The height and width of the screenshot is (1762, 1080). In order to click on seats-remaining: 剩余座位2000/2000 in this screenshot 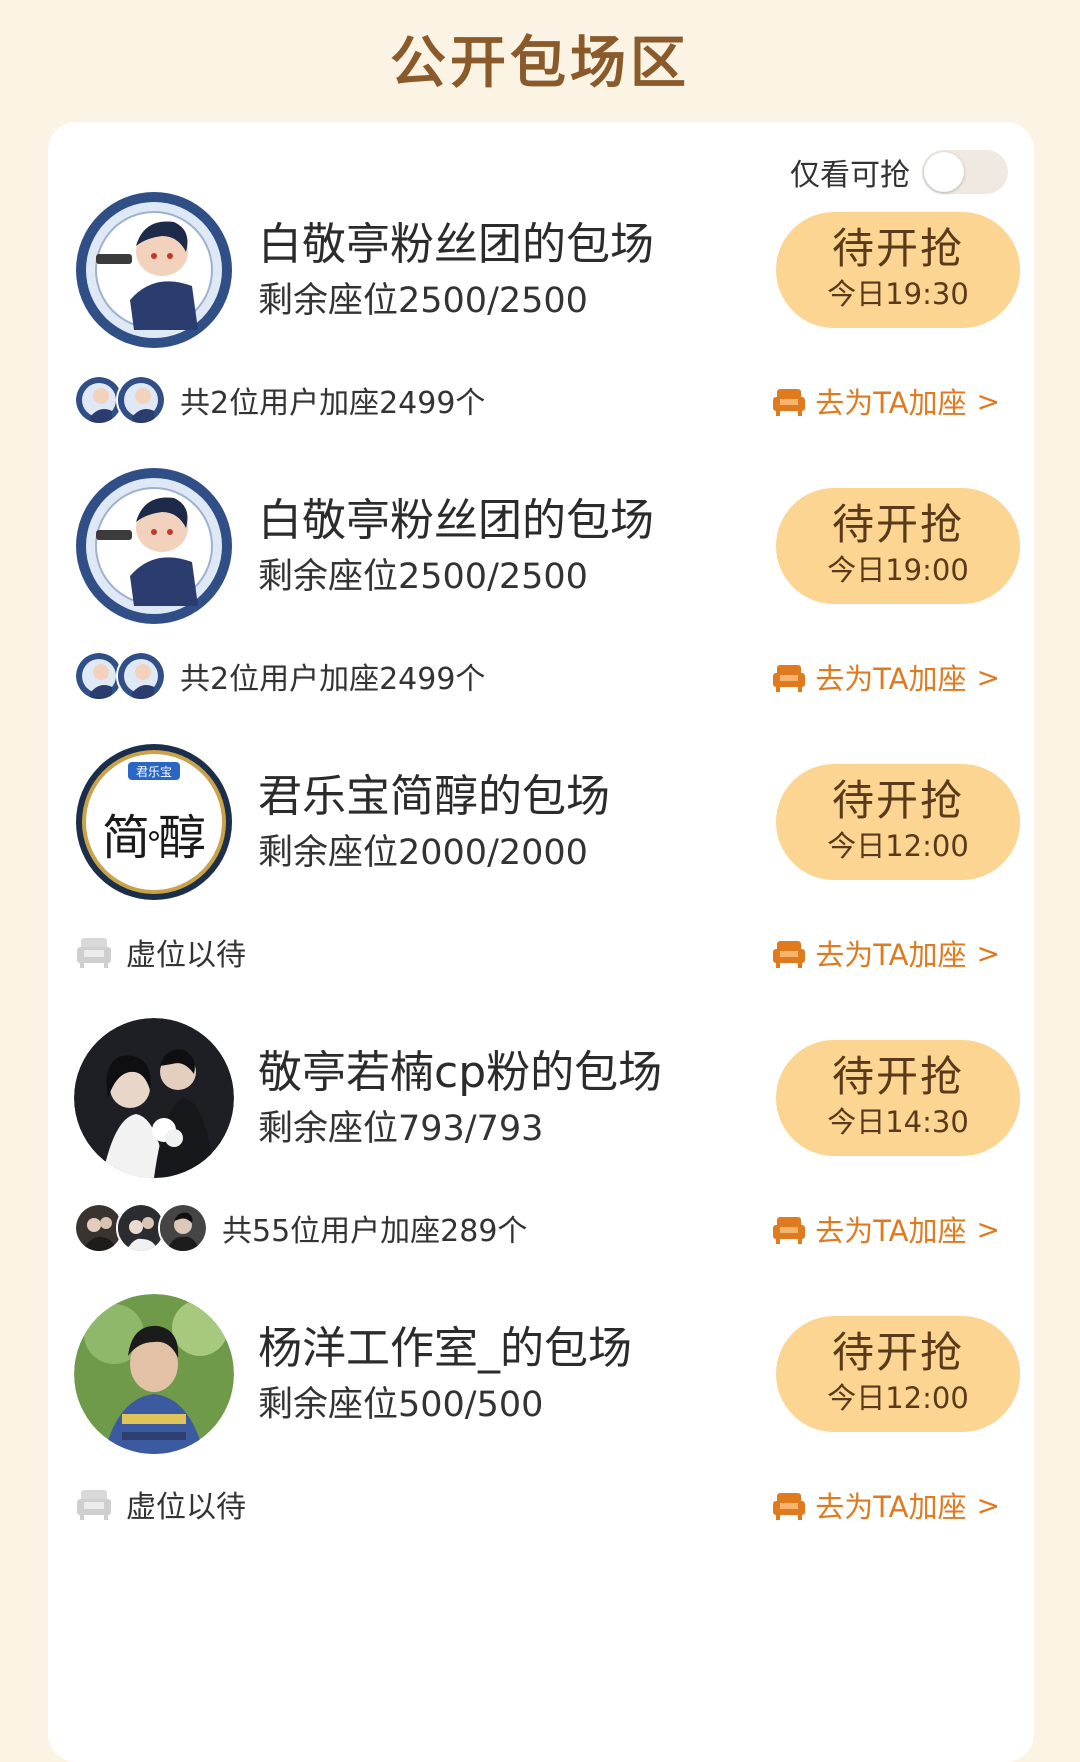, I will do `click(423, 853)`.